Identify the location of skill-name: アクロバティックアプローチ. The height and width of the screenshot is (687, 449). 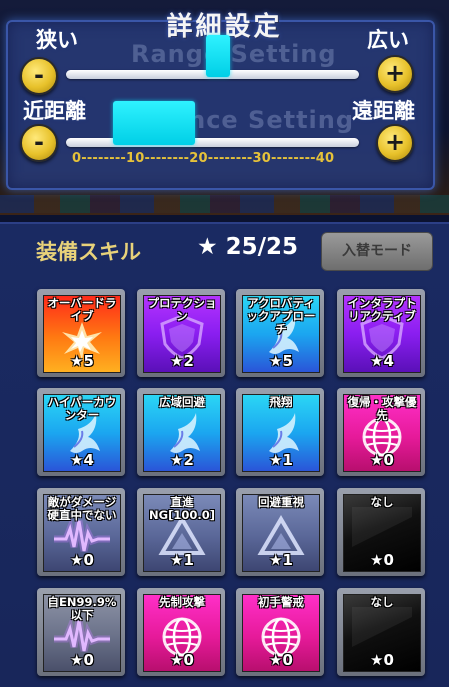
(281, 316).